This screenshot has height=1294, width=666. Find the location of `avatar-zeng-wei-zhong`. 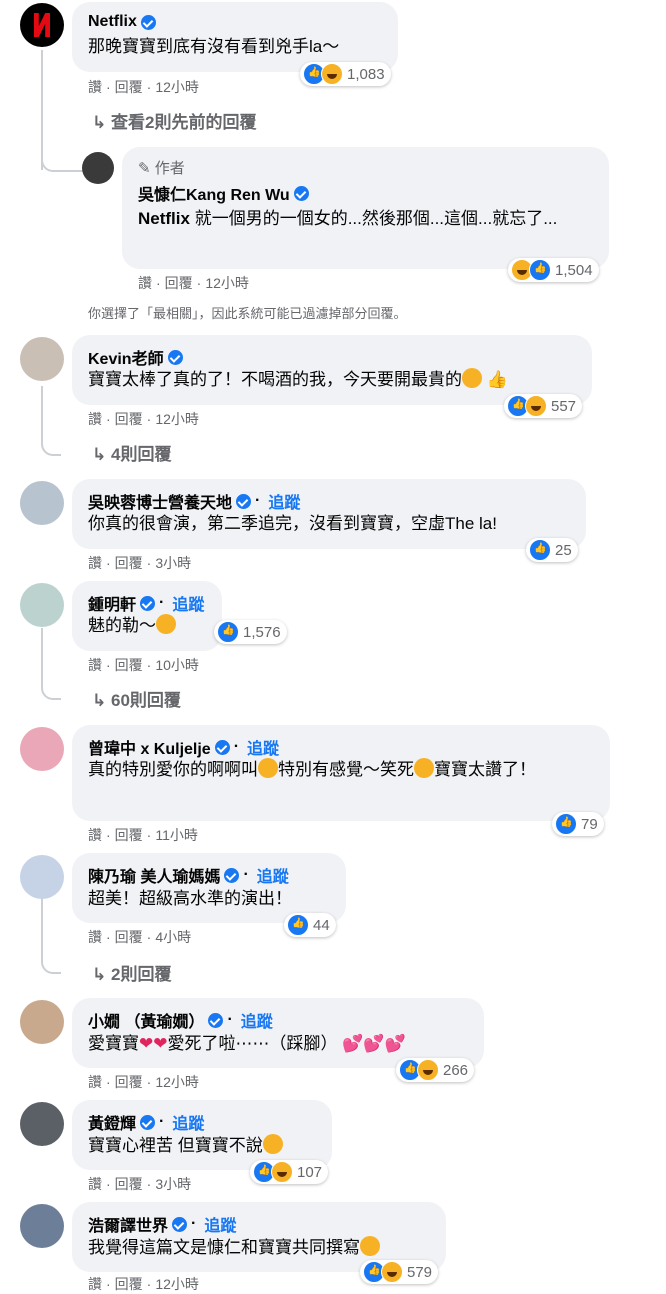

avatar-zeng-wei-zhong is located at coordinates (42, 749).